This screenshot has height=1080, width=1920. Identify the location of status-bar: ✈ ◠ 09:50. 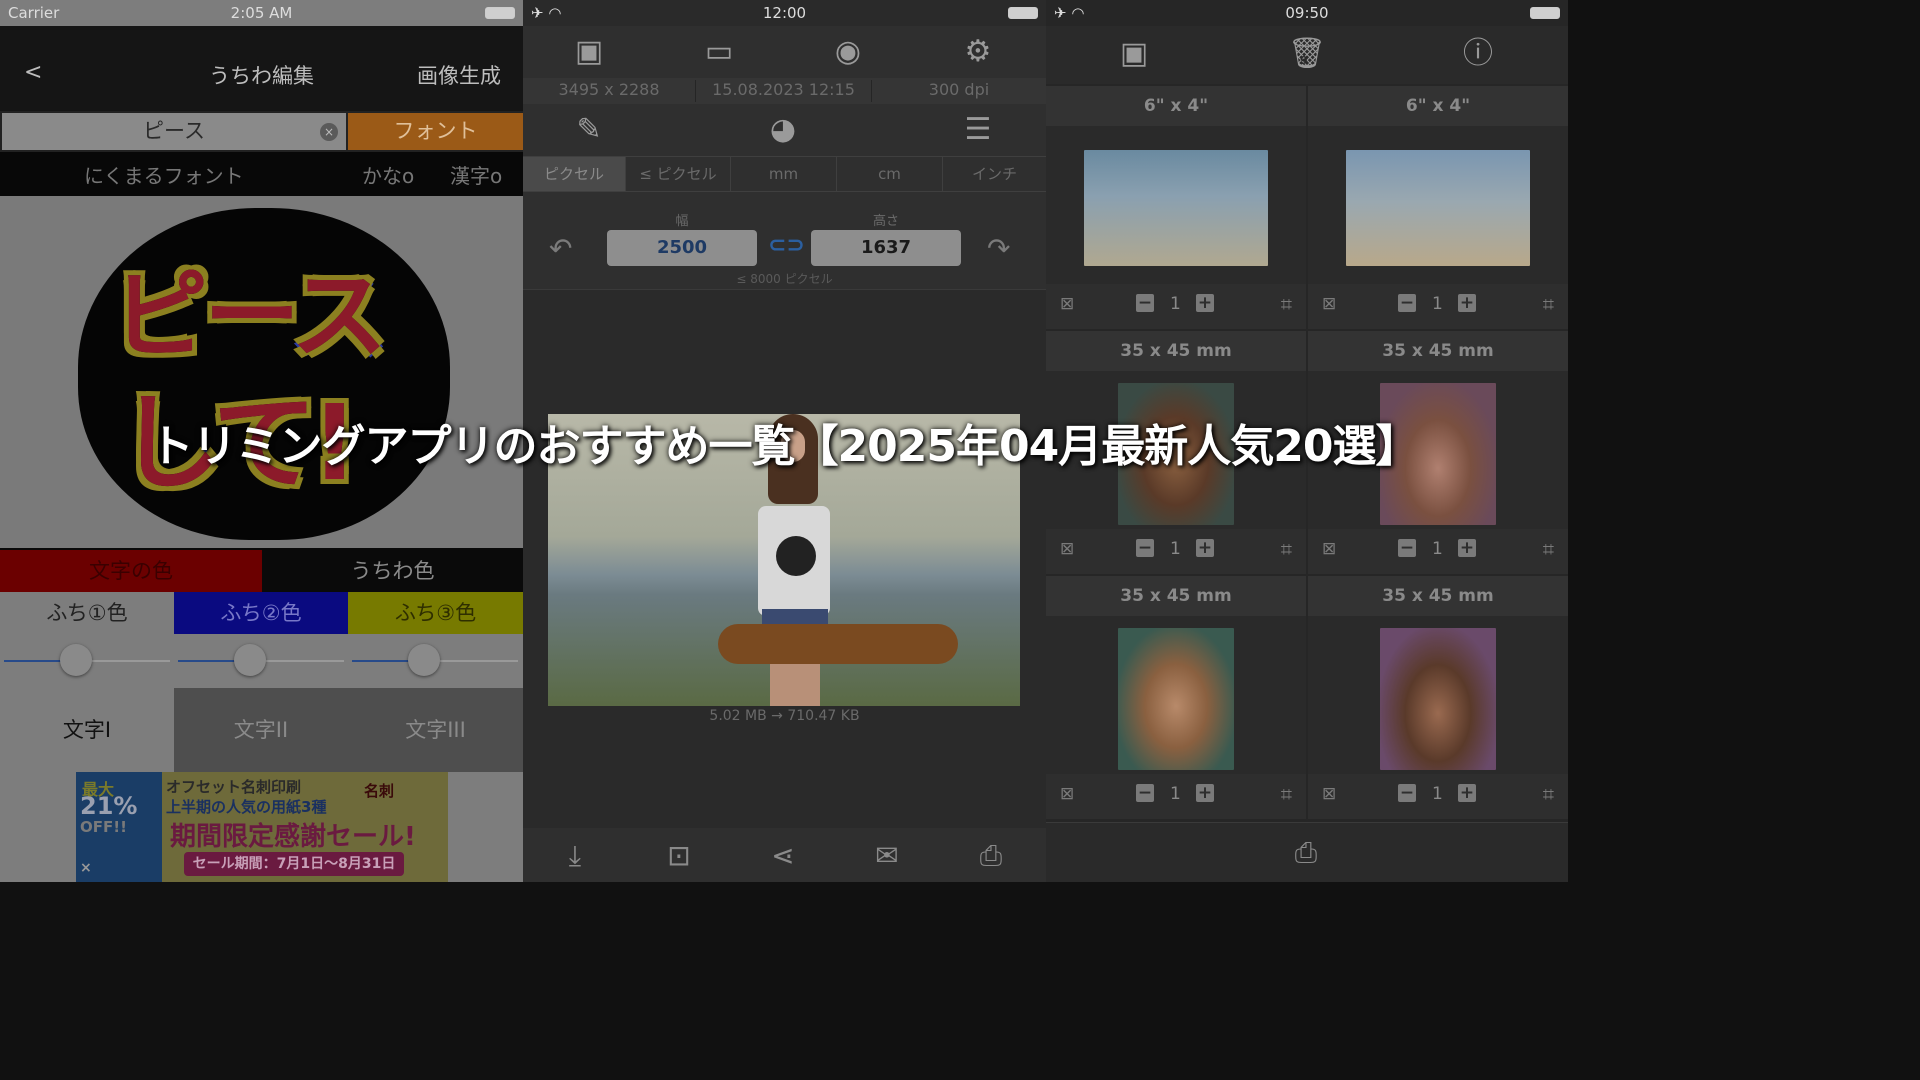
(1307, 13).